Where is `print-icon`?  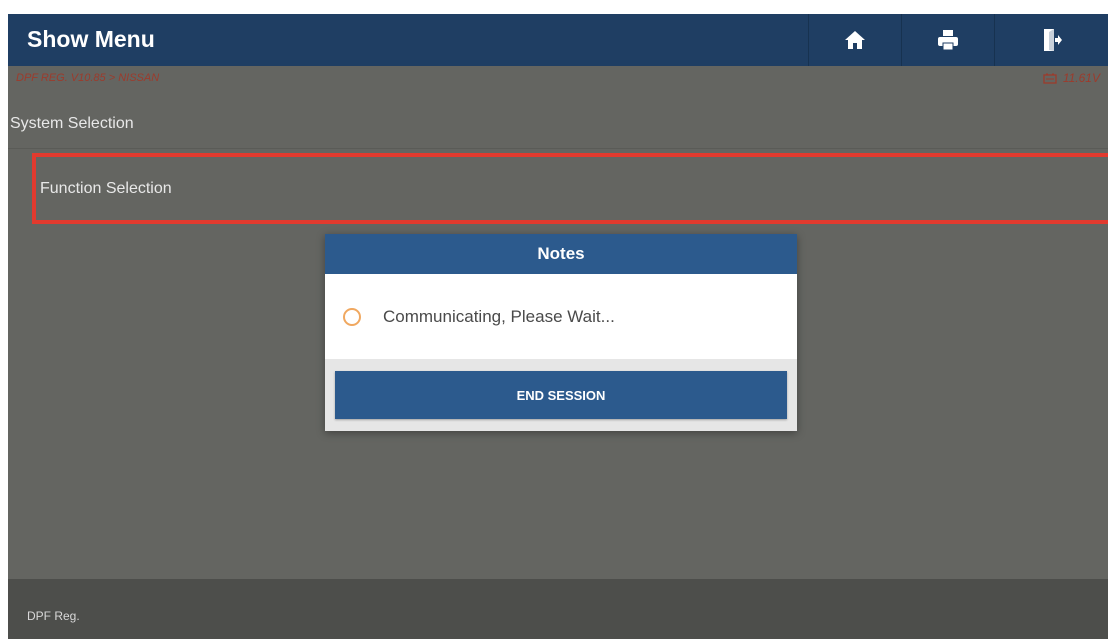
print-icon is located at coordinates (948, 40).